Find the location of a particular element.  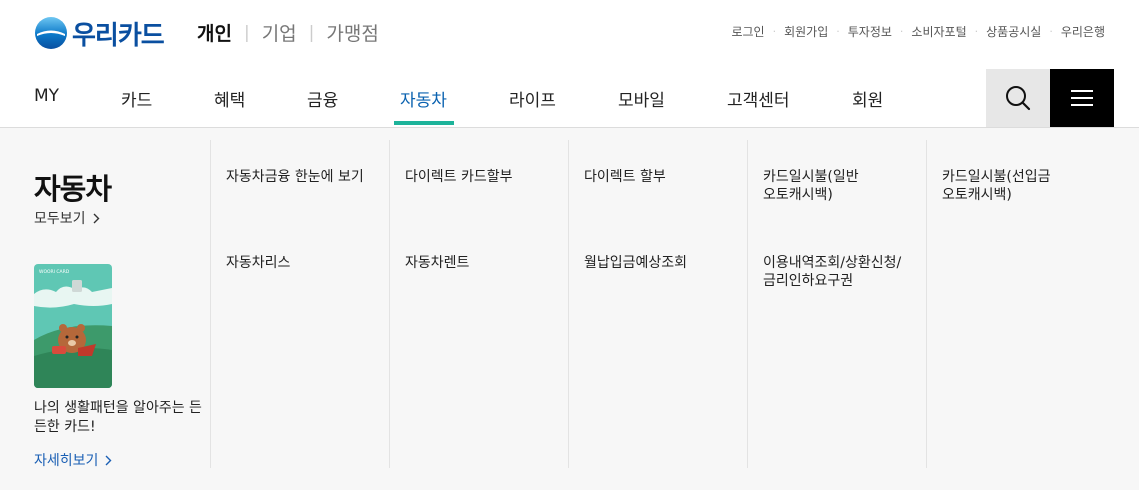

util-woori-bank: 우리은행 is located at coordinates (1083, 31).